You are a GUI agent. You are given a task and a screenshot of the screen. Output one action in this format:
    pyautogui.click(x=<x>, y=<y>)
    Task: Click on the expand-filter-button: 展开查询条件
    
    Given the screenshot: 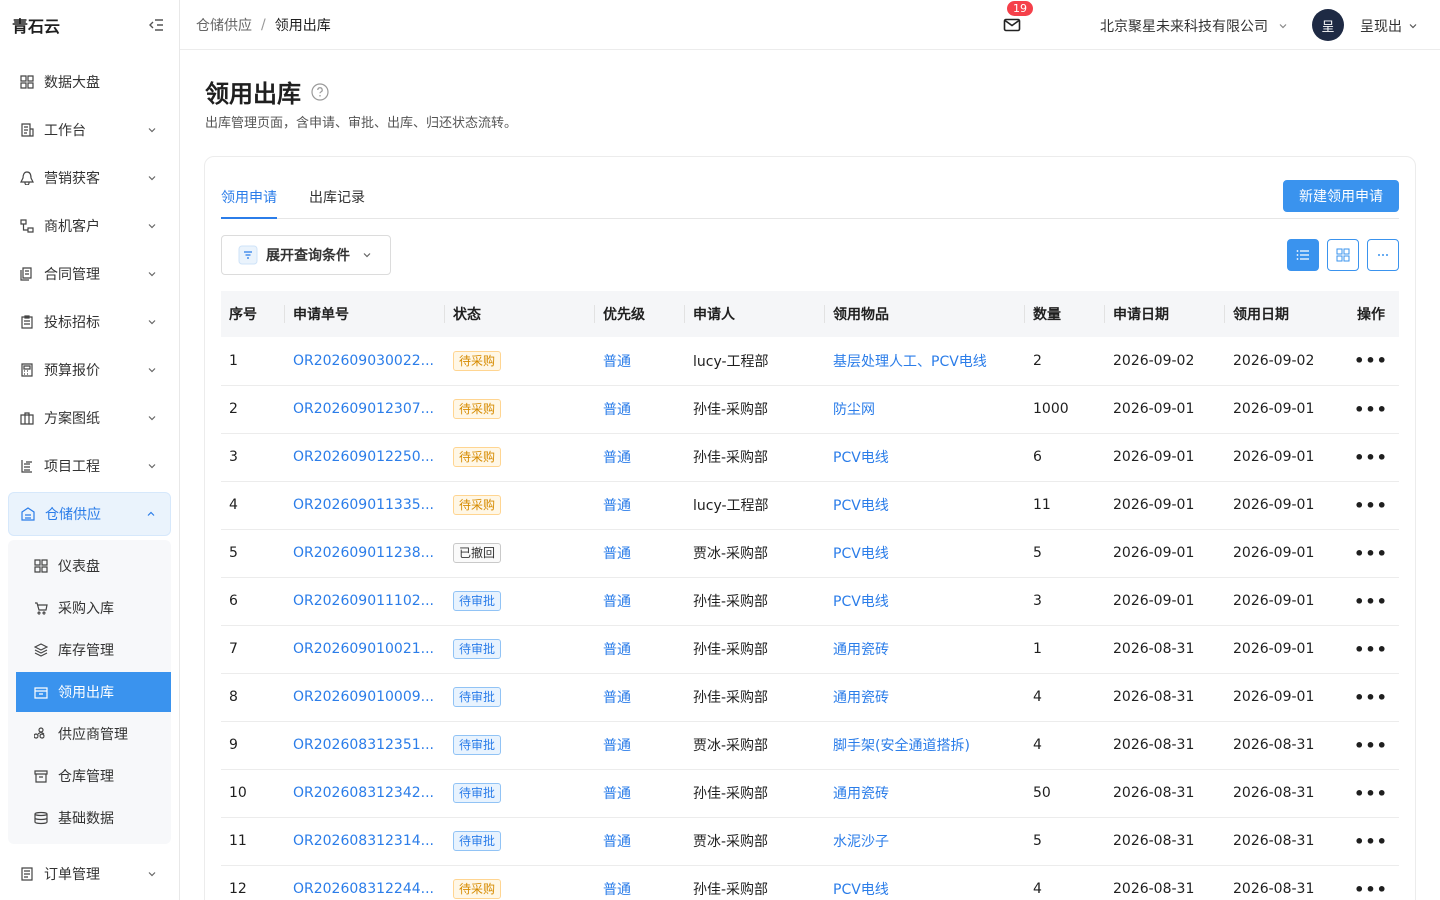 What is the action you would take?
    pyautogui.click(x=306, y=255)
    